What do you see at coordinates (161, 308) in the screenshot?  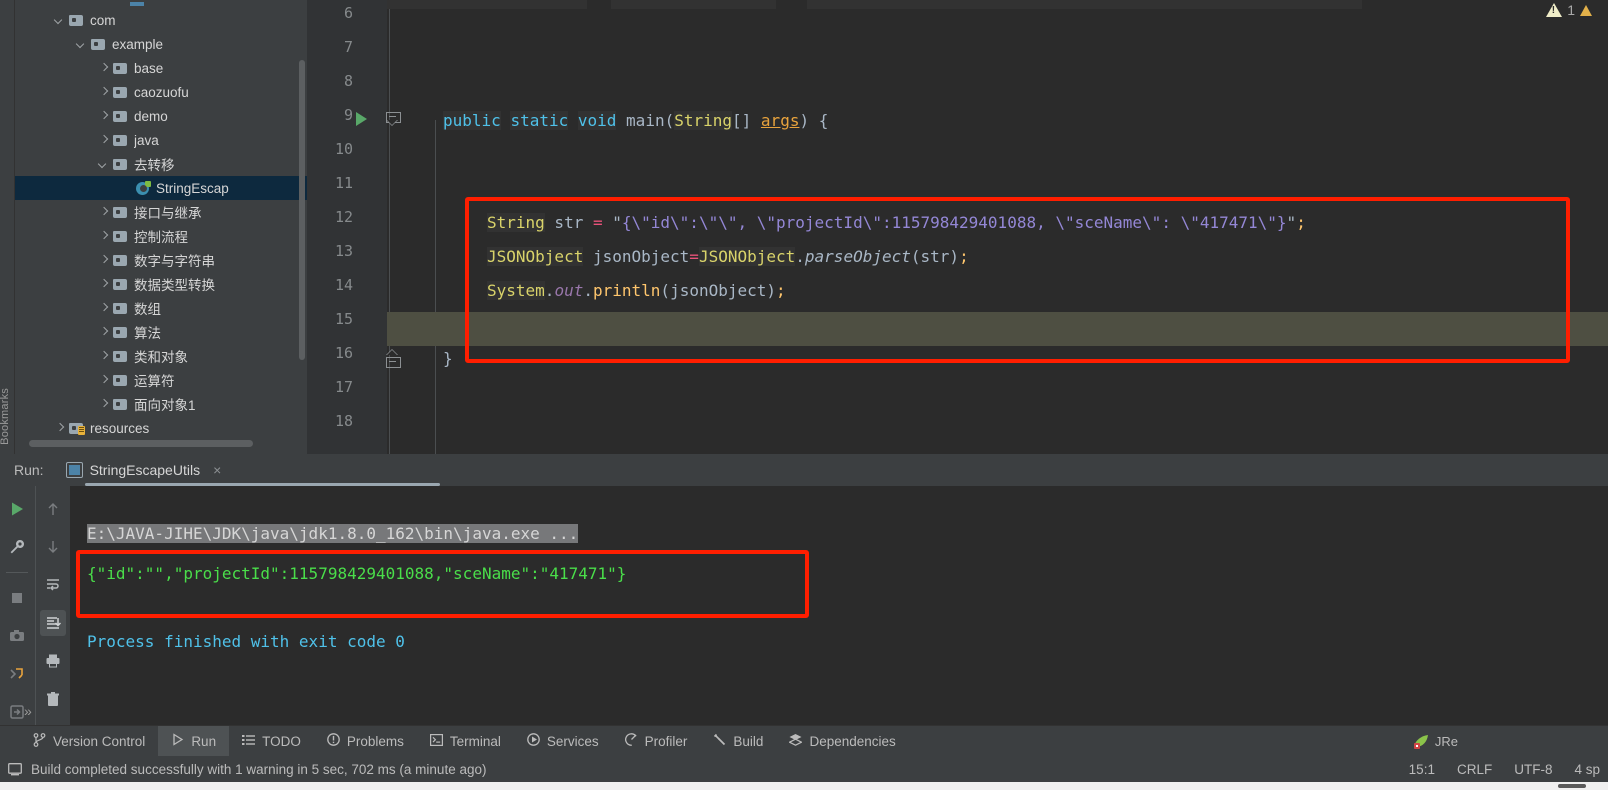 I see `tree-row: 数组` at bounding box center [161, 308].